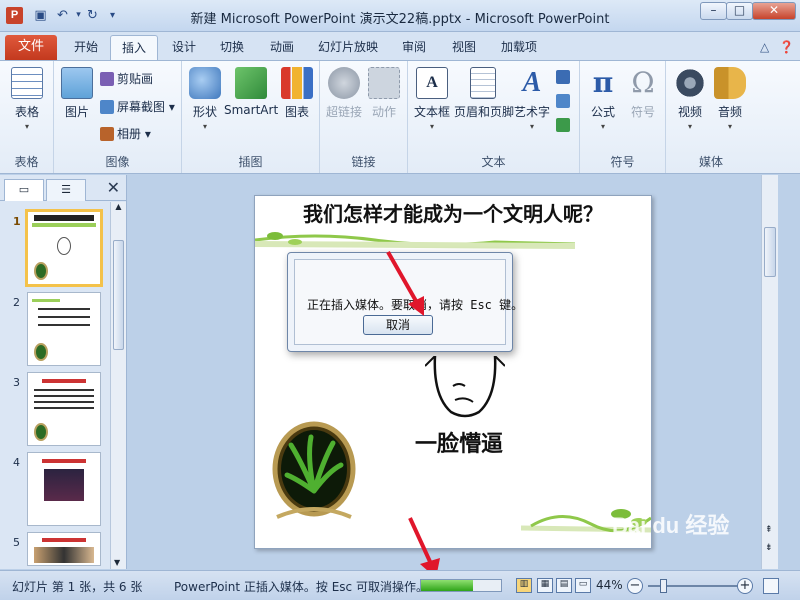 The image size is (800, 600). What do you see at coordinates (635, 586) in the screenshot?
I see `zoom-out-icon: −` at bounding box center [635, 586].